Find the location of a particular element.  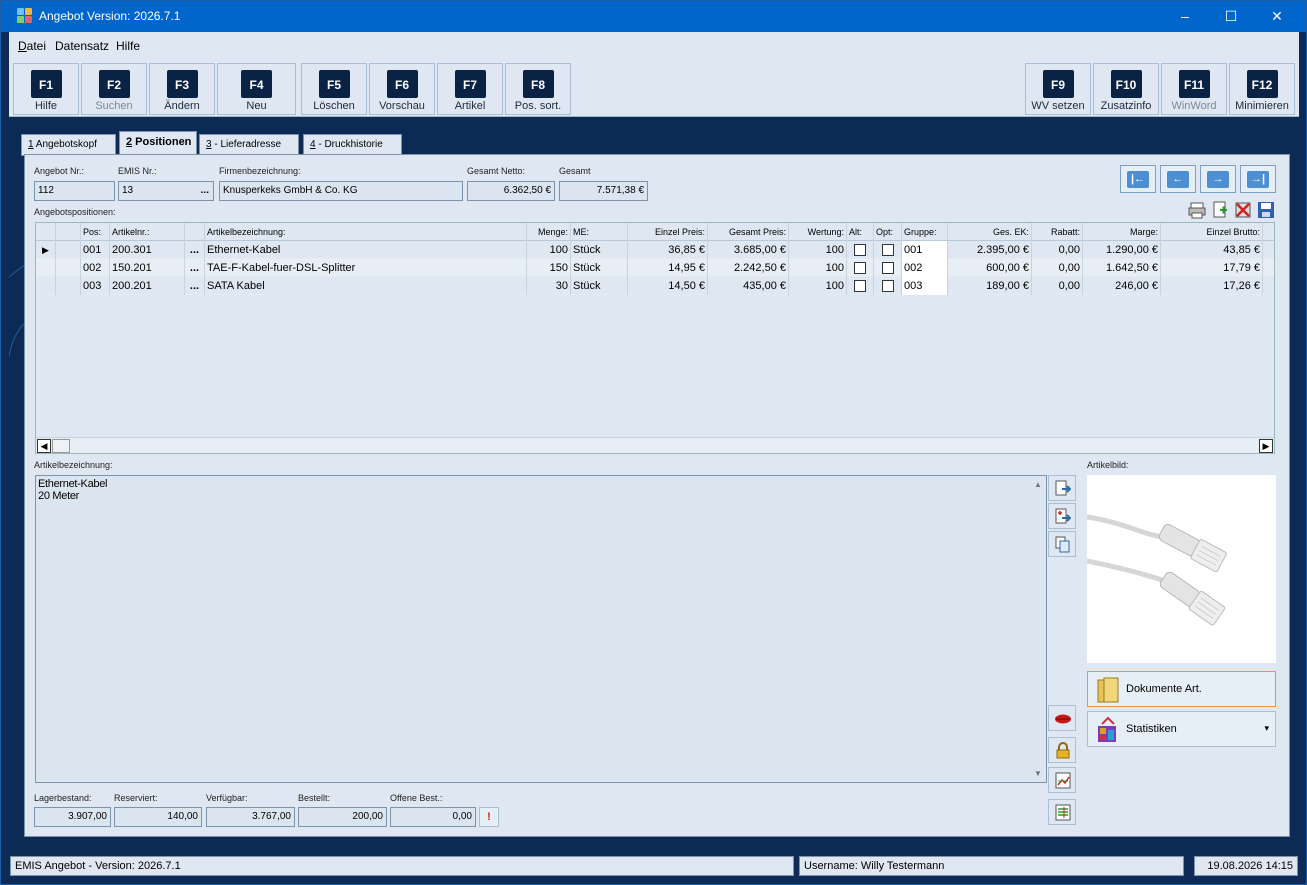

statistiken-button: Statistiken ▾ is located at coordinates (1181, 729).